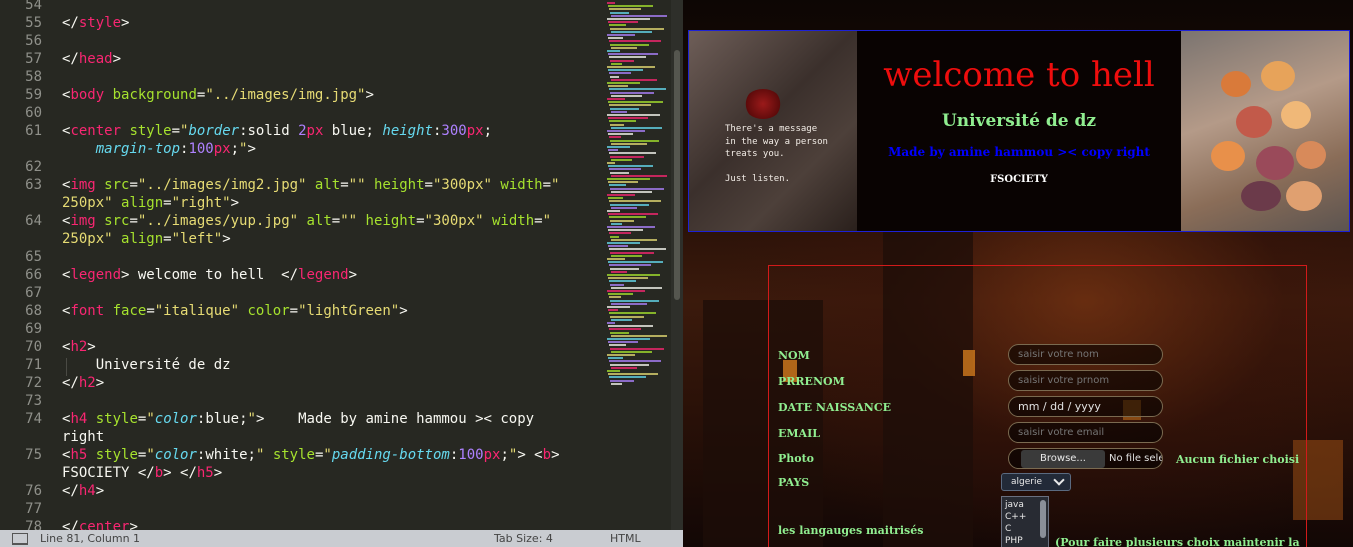  Describe the element at coordinates (1008, 529) in the screenshot. I see `language-option: C` at that location.